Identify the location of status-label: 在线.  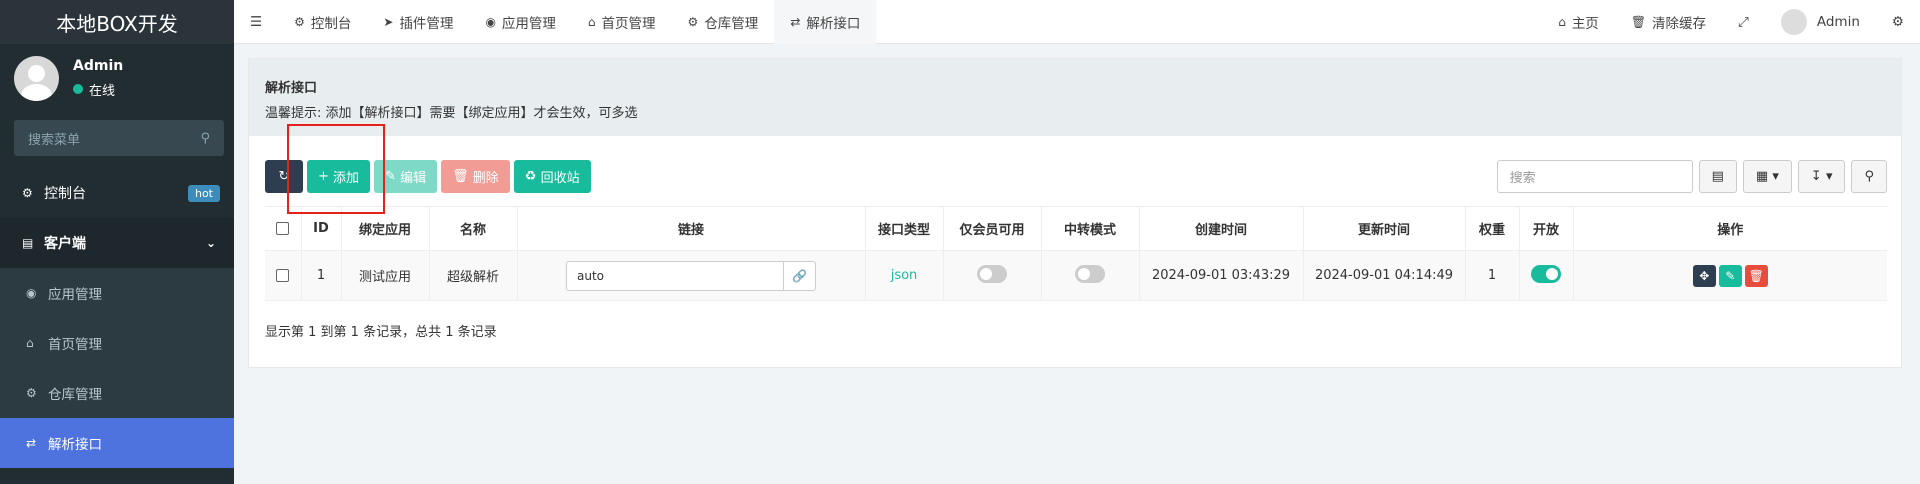
(102, 91).